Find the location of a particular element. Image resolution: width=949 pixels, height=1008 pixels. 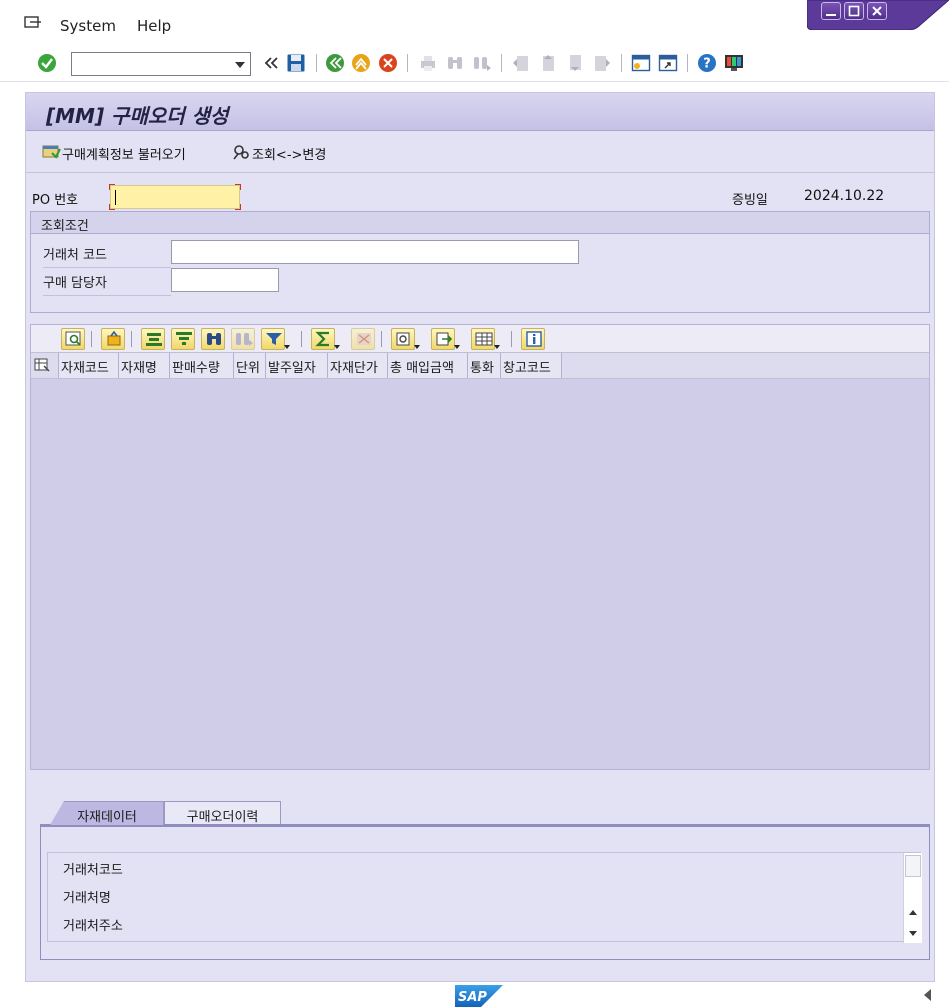

filter-icon is located at coordinates (274, 339).